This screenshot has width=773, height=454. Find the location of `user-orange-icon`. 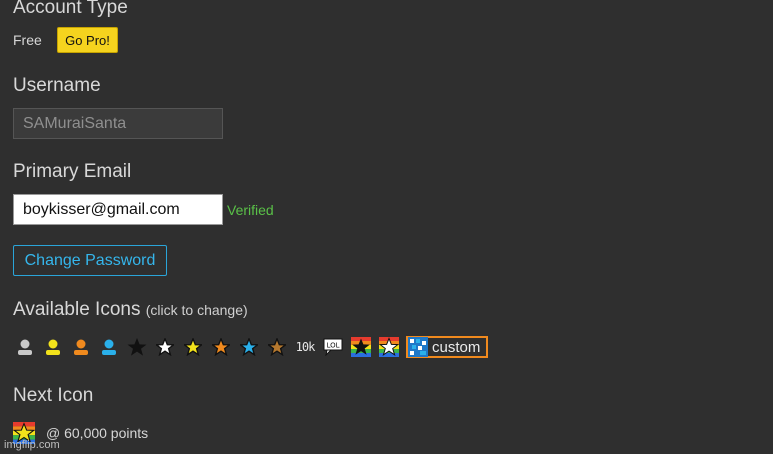

user-orange-icon is located at coordinates (81, 347).